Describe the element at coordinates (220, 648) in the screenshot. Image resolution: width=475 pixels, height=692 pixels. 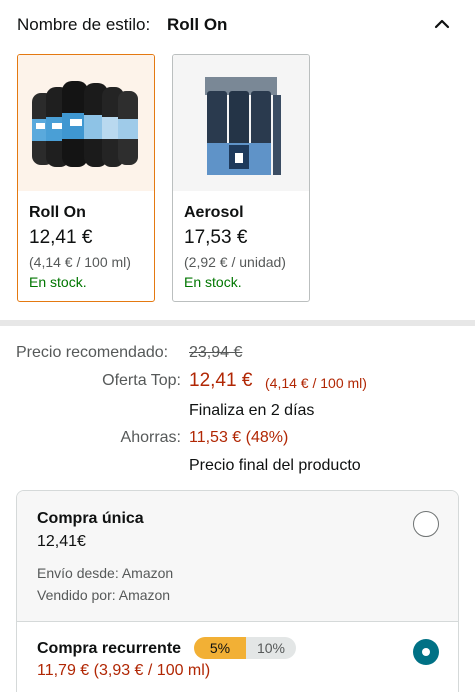
I see `discount-badge-5: 5%` at that location.